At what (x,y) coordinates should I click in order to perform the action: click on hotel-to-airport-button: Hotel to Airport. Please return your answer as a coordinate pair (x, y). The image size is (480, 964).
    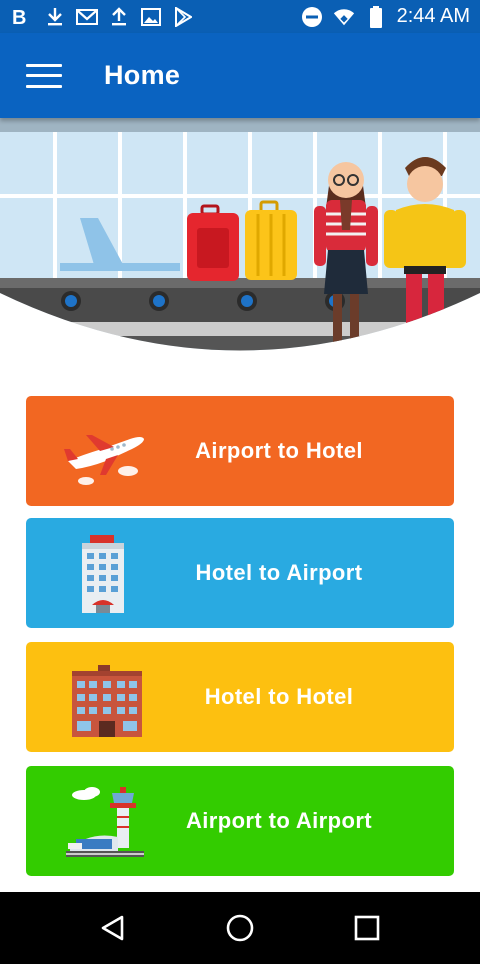
    Looking at the image, I should click on (240, 573).